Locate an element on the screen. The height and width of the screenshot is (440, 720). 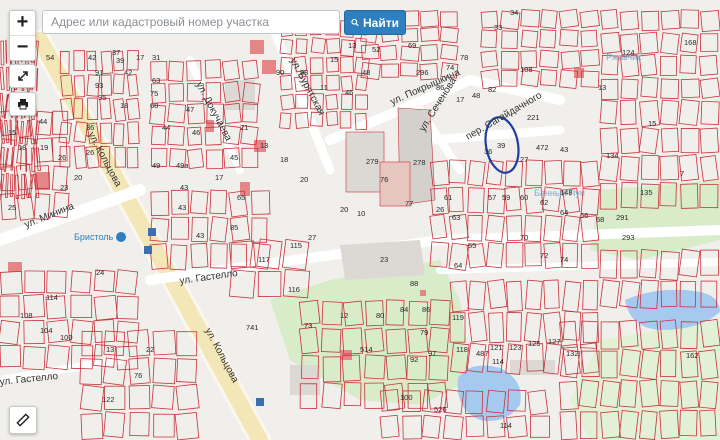
plot-label: 132 is located at coordinates (572, 353).